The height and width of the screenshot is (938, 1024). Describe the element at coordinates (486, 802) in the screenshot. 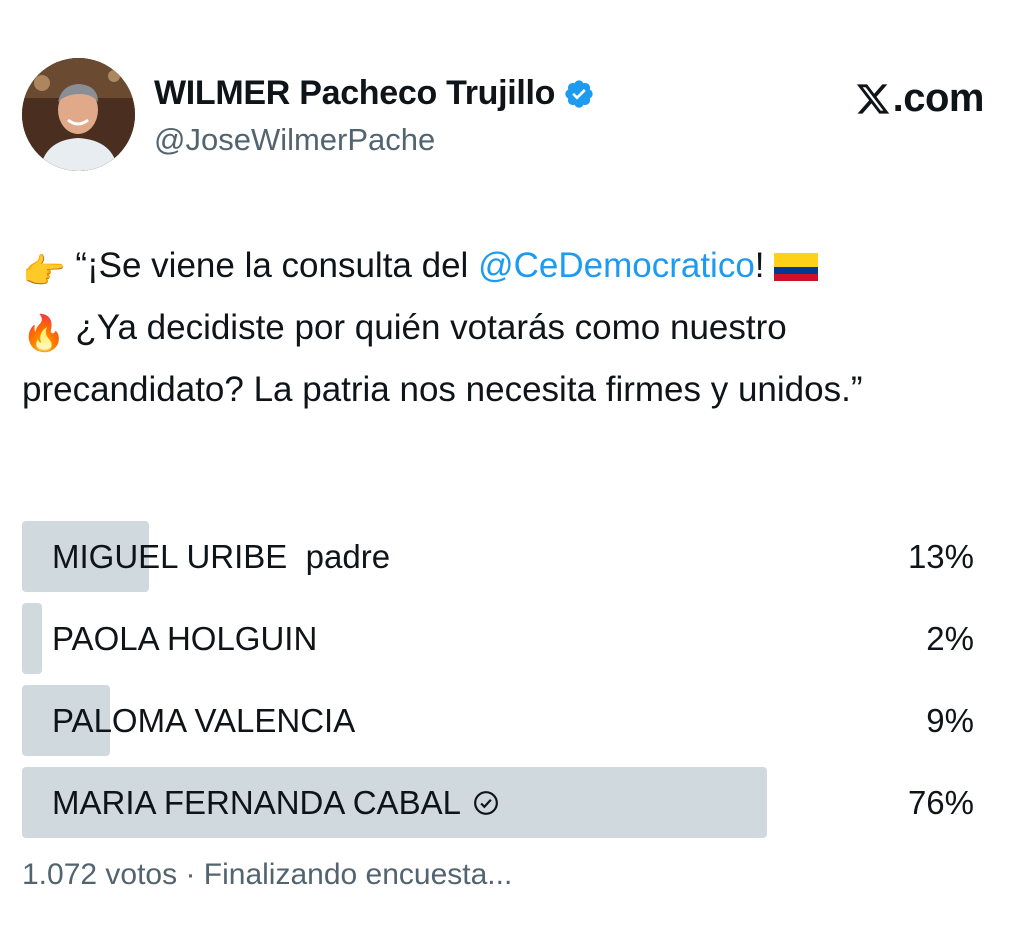

I see `winner-check-icon` at that location.